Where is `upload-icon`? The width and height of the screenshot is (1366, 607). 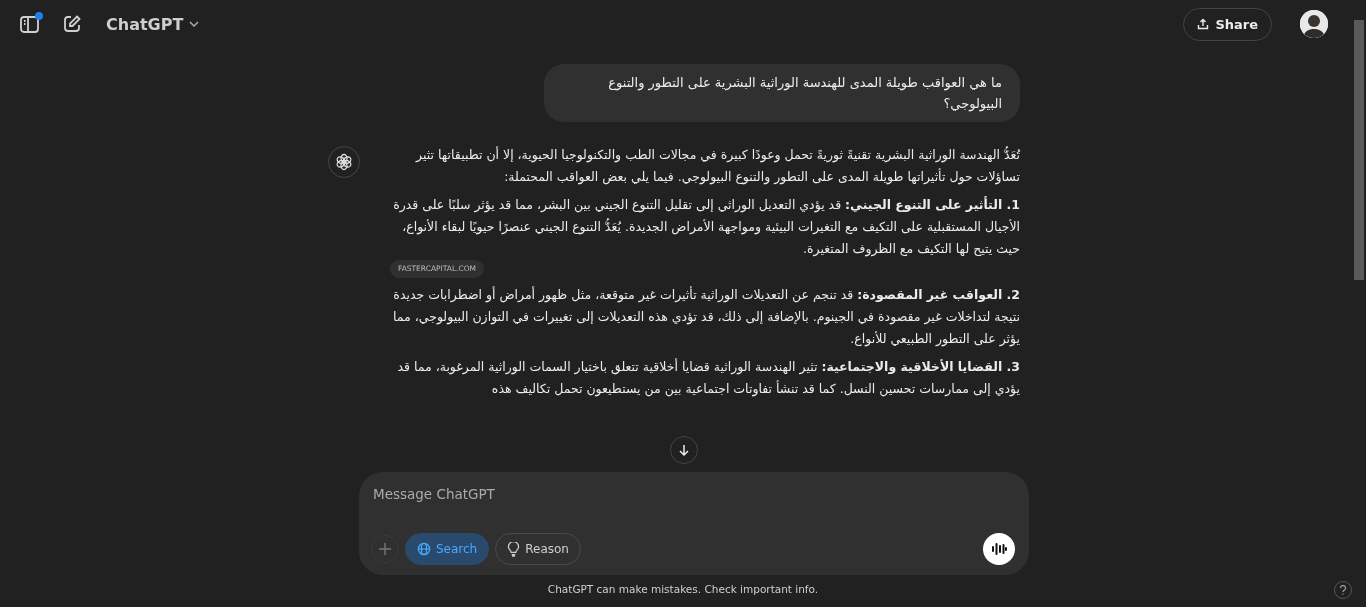 upload-icon is located at coordinates (1203, 24).